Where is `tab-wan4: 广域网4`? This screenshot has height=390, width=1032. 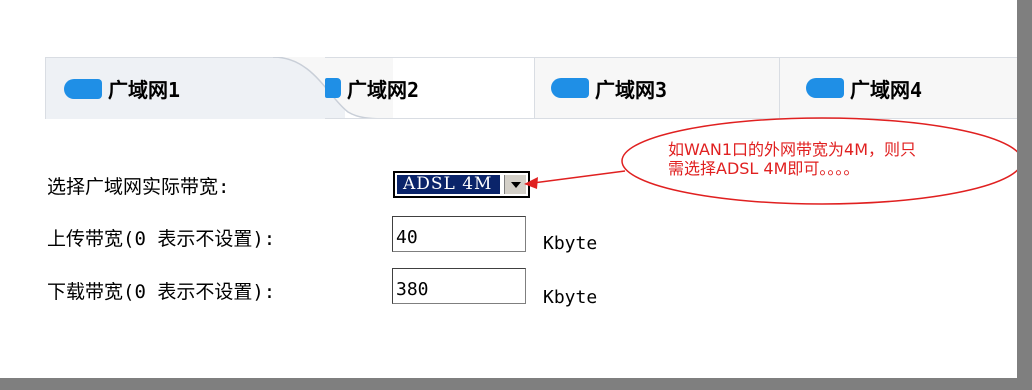
tab-wan4: 广域网4 is located at coordinates (899, 88).